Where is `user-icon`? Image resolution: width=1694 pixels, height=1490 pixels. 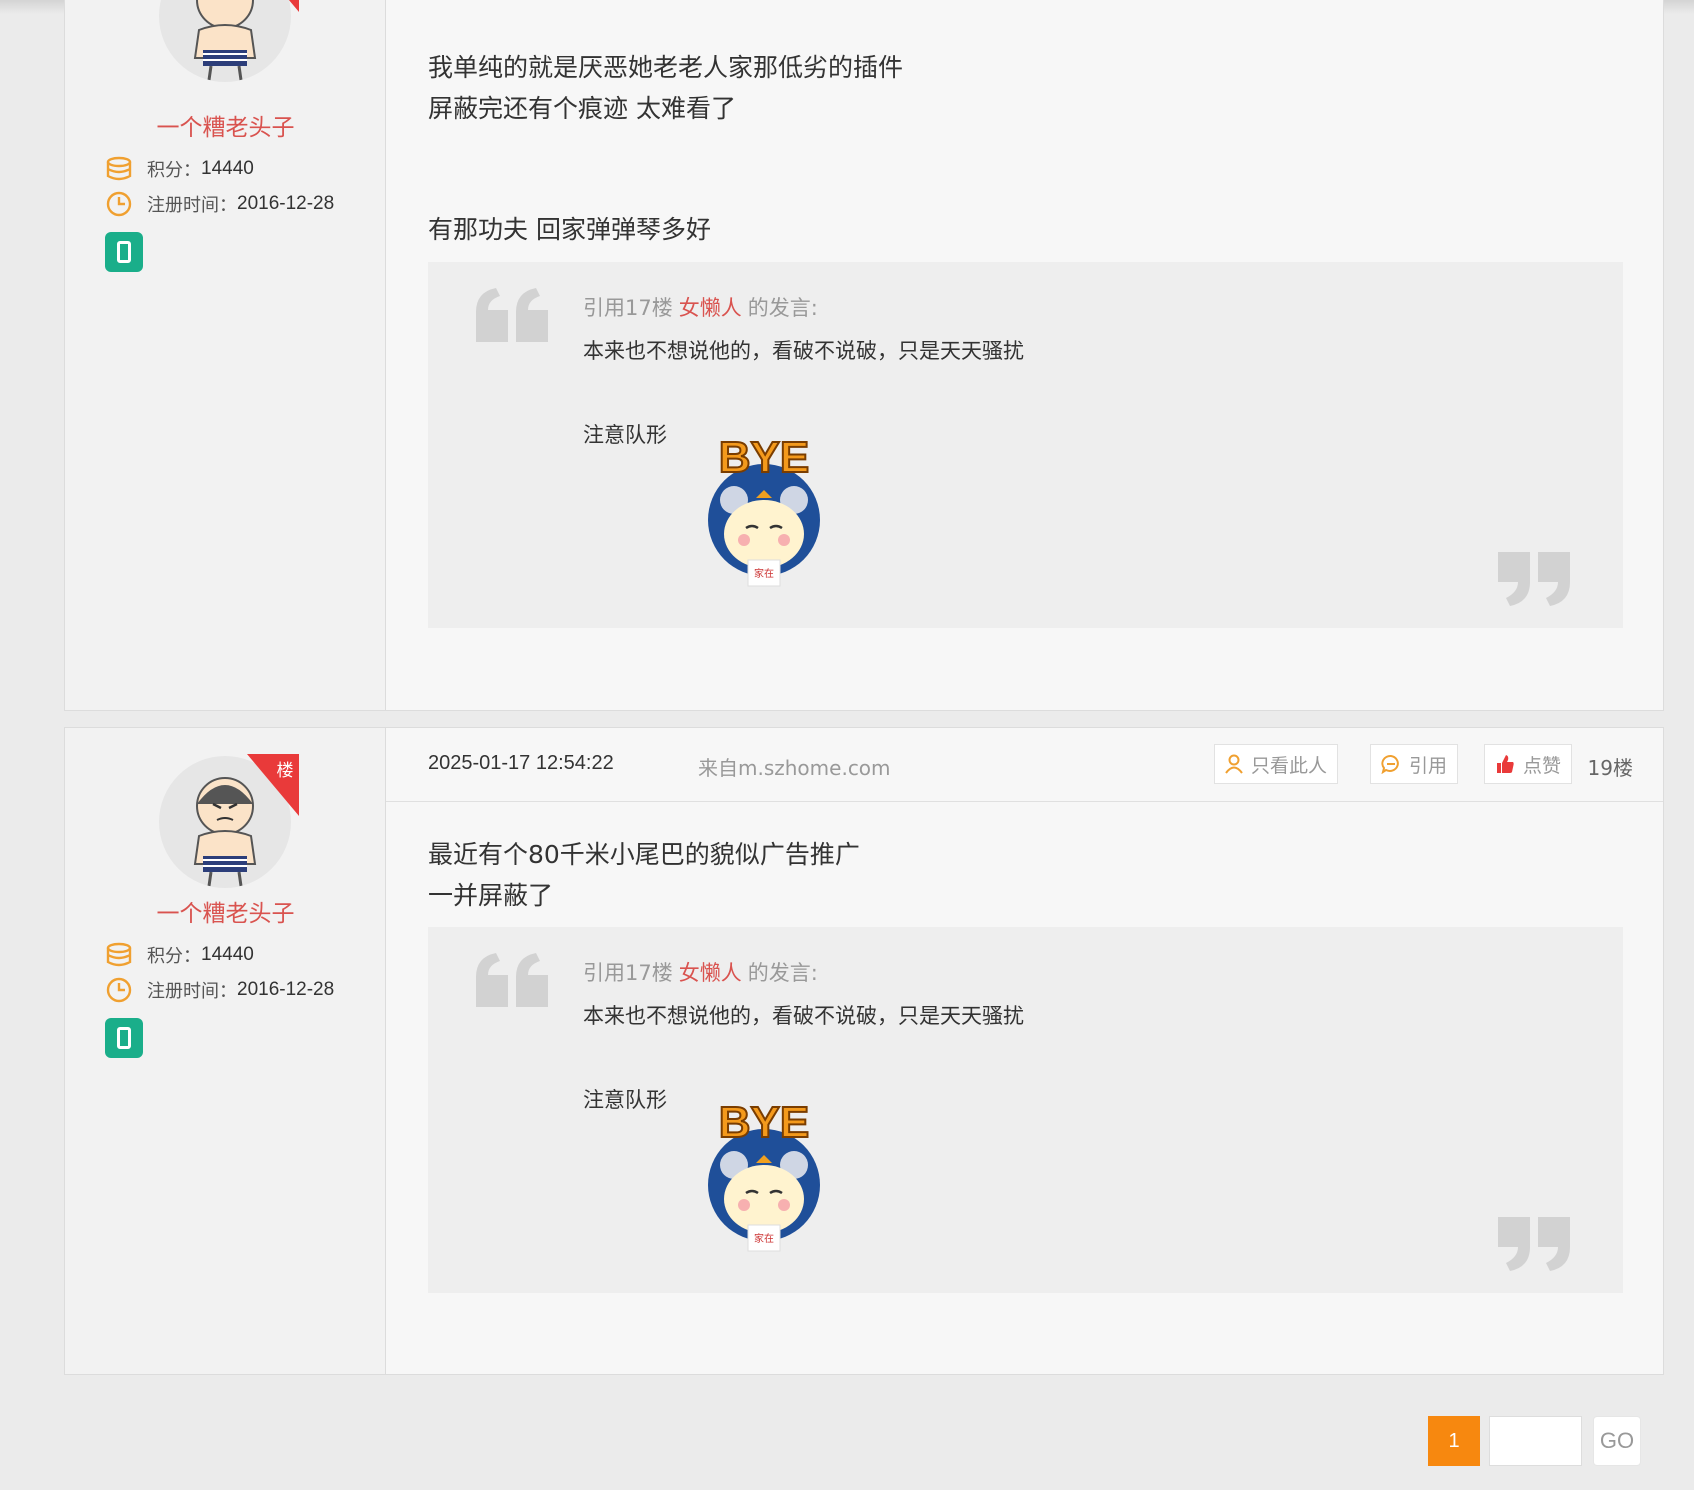 user-icon is located at coordinates (1234, 764).